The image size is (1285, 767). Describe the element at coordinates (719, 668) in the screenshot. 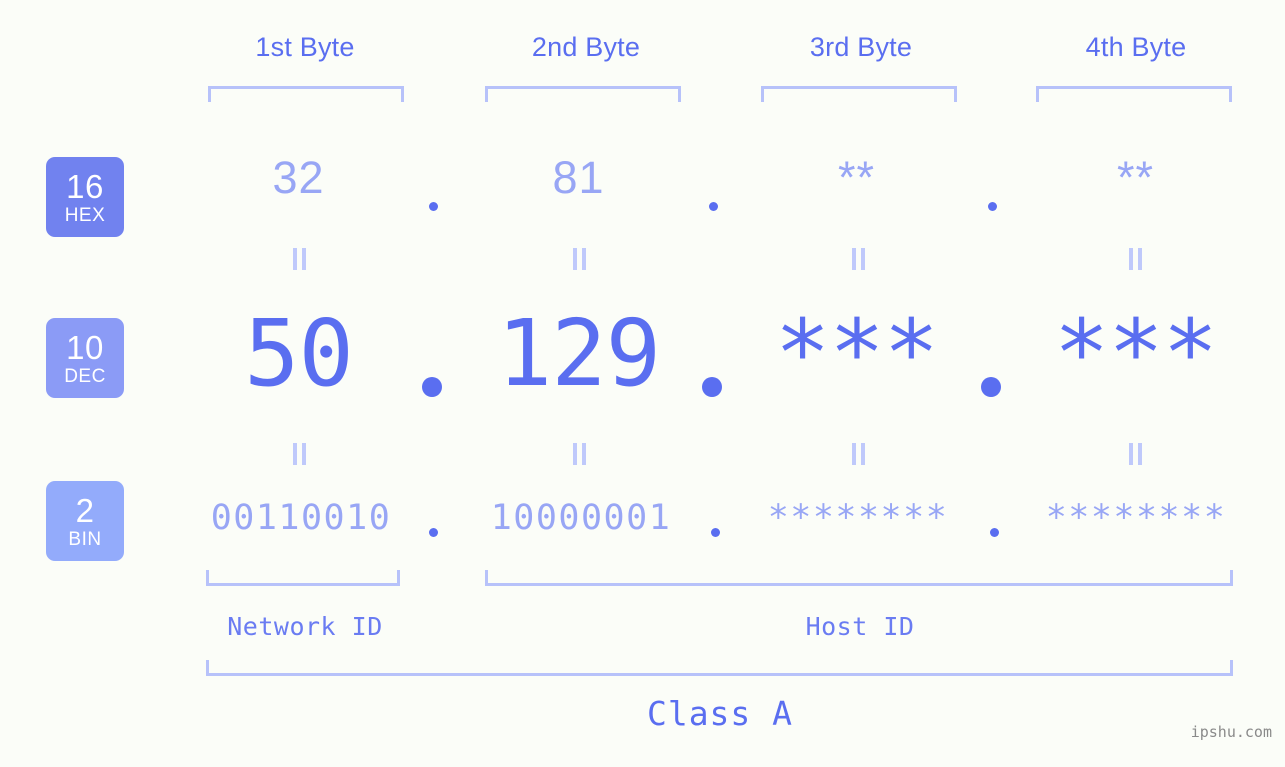

I see `class-bracket` at that location.